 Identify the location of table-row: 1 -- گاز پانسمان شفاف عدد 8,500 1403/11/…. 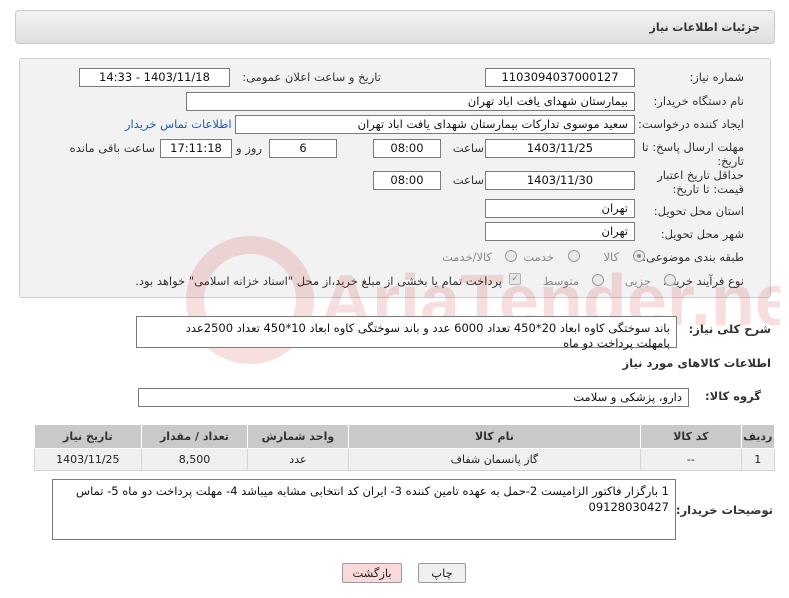
(405, 459).